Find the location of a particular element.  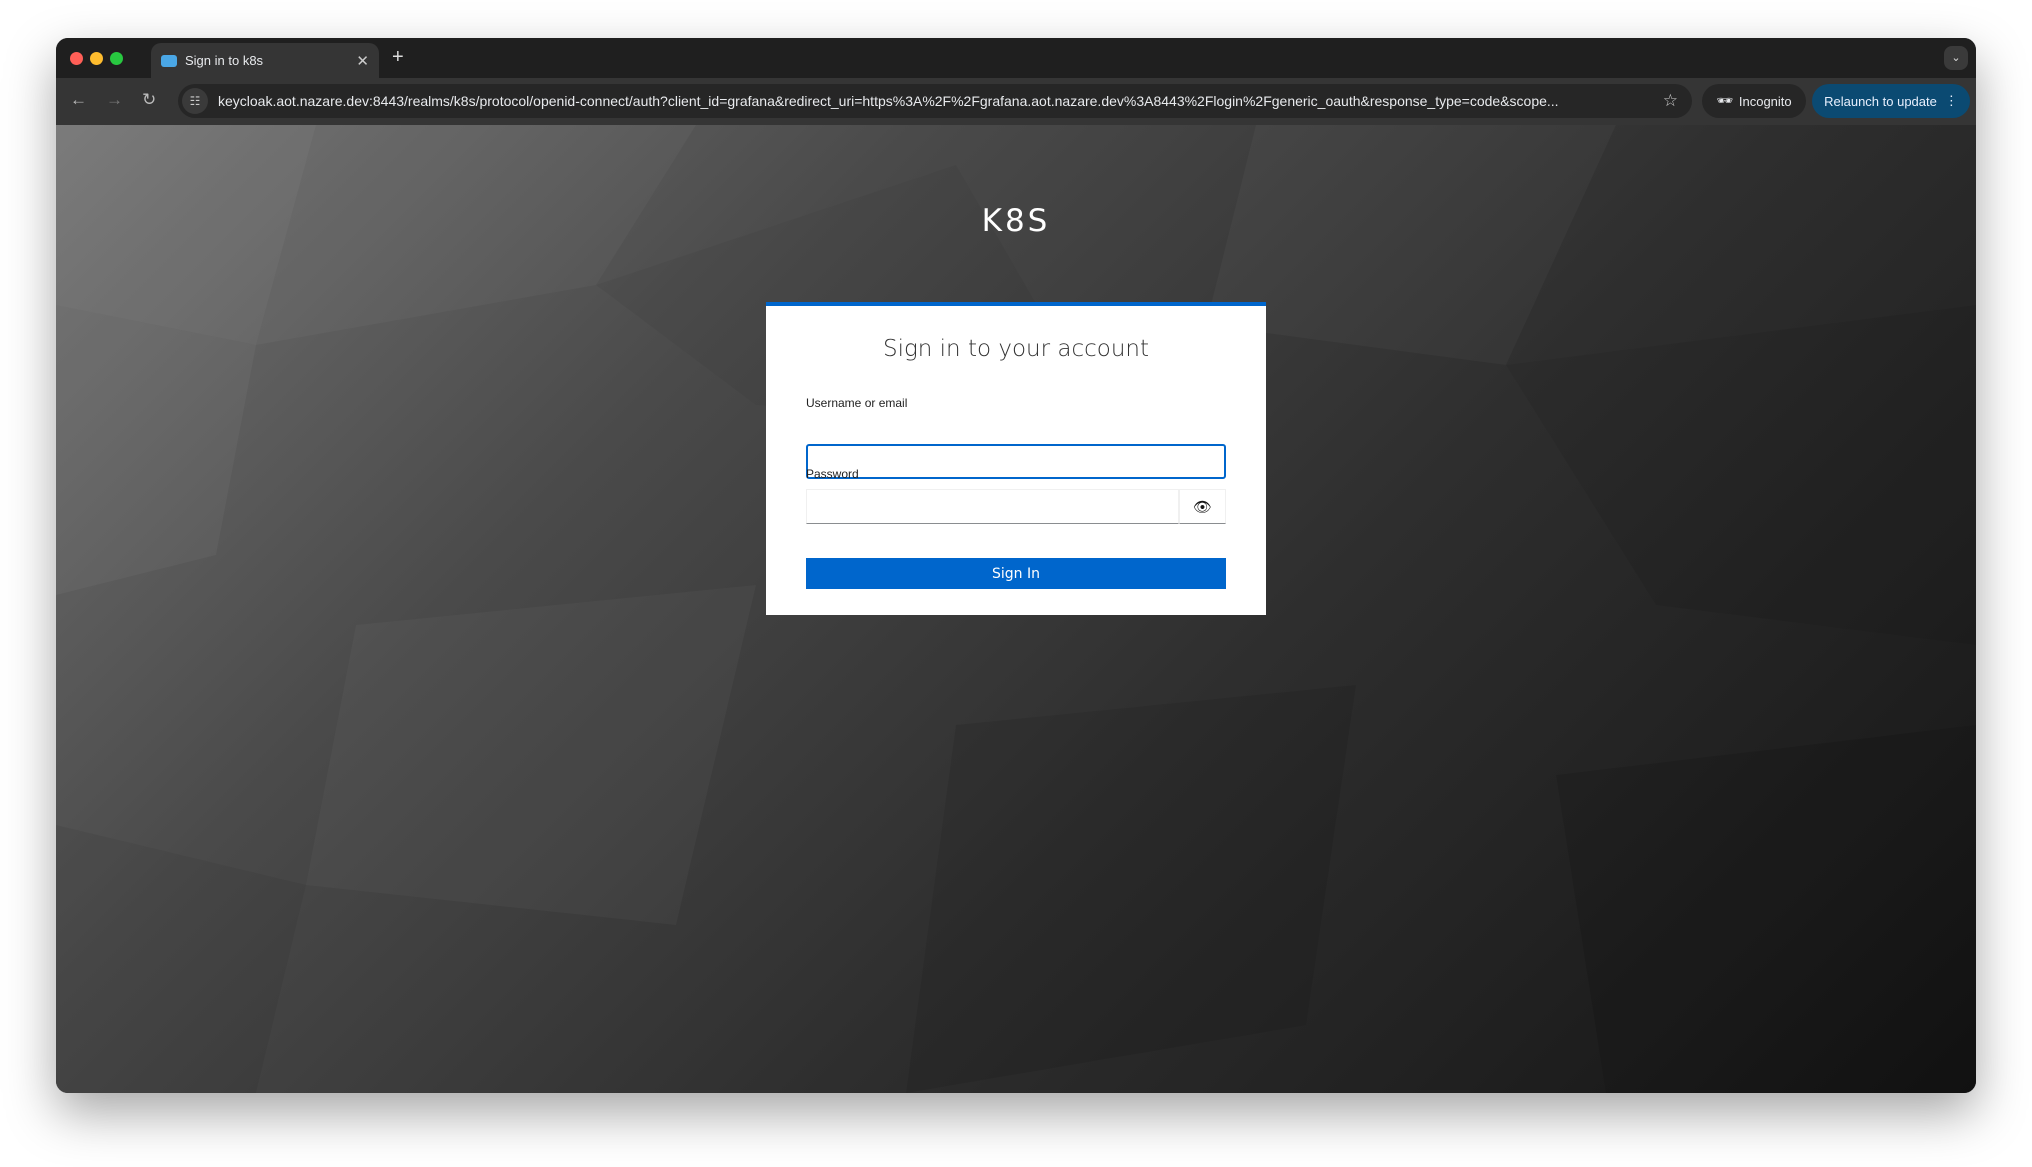

tab-sign-in: Sign in to k8s ✕ is located at coordinates (265, 60).